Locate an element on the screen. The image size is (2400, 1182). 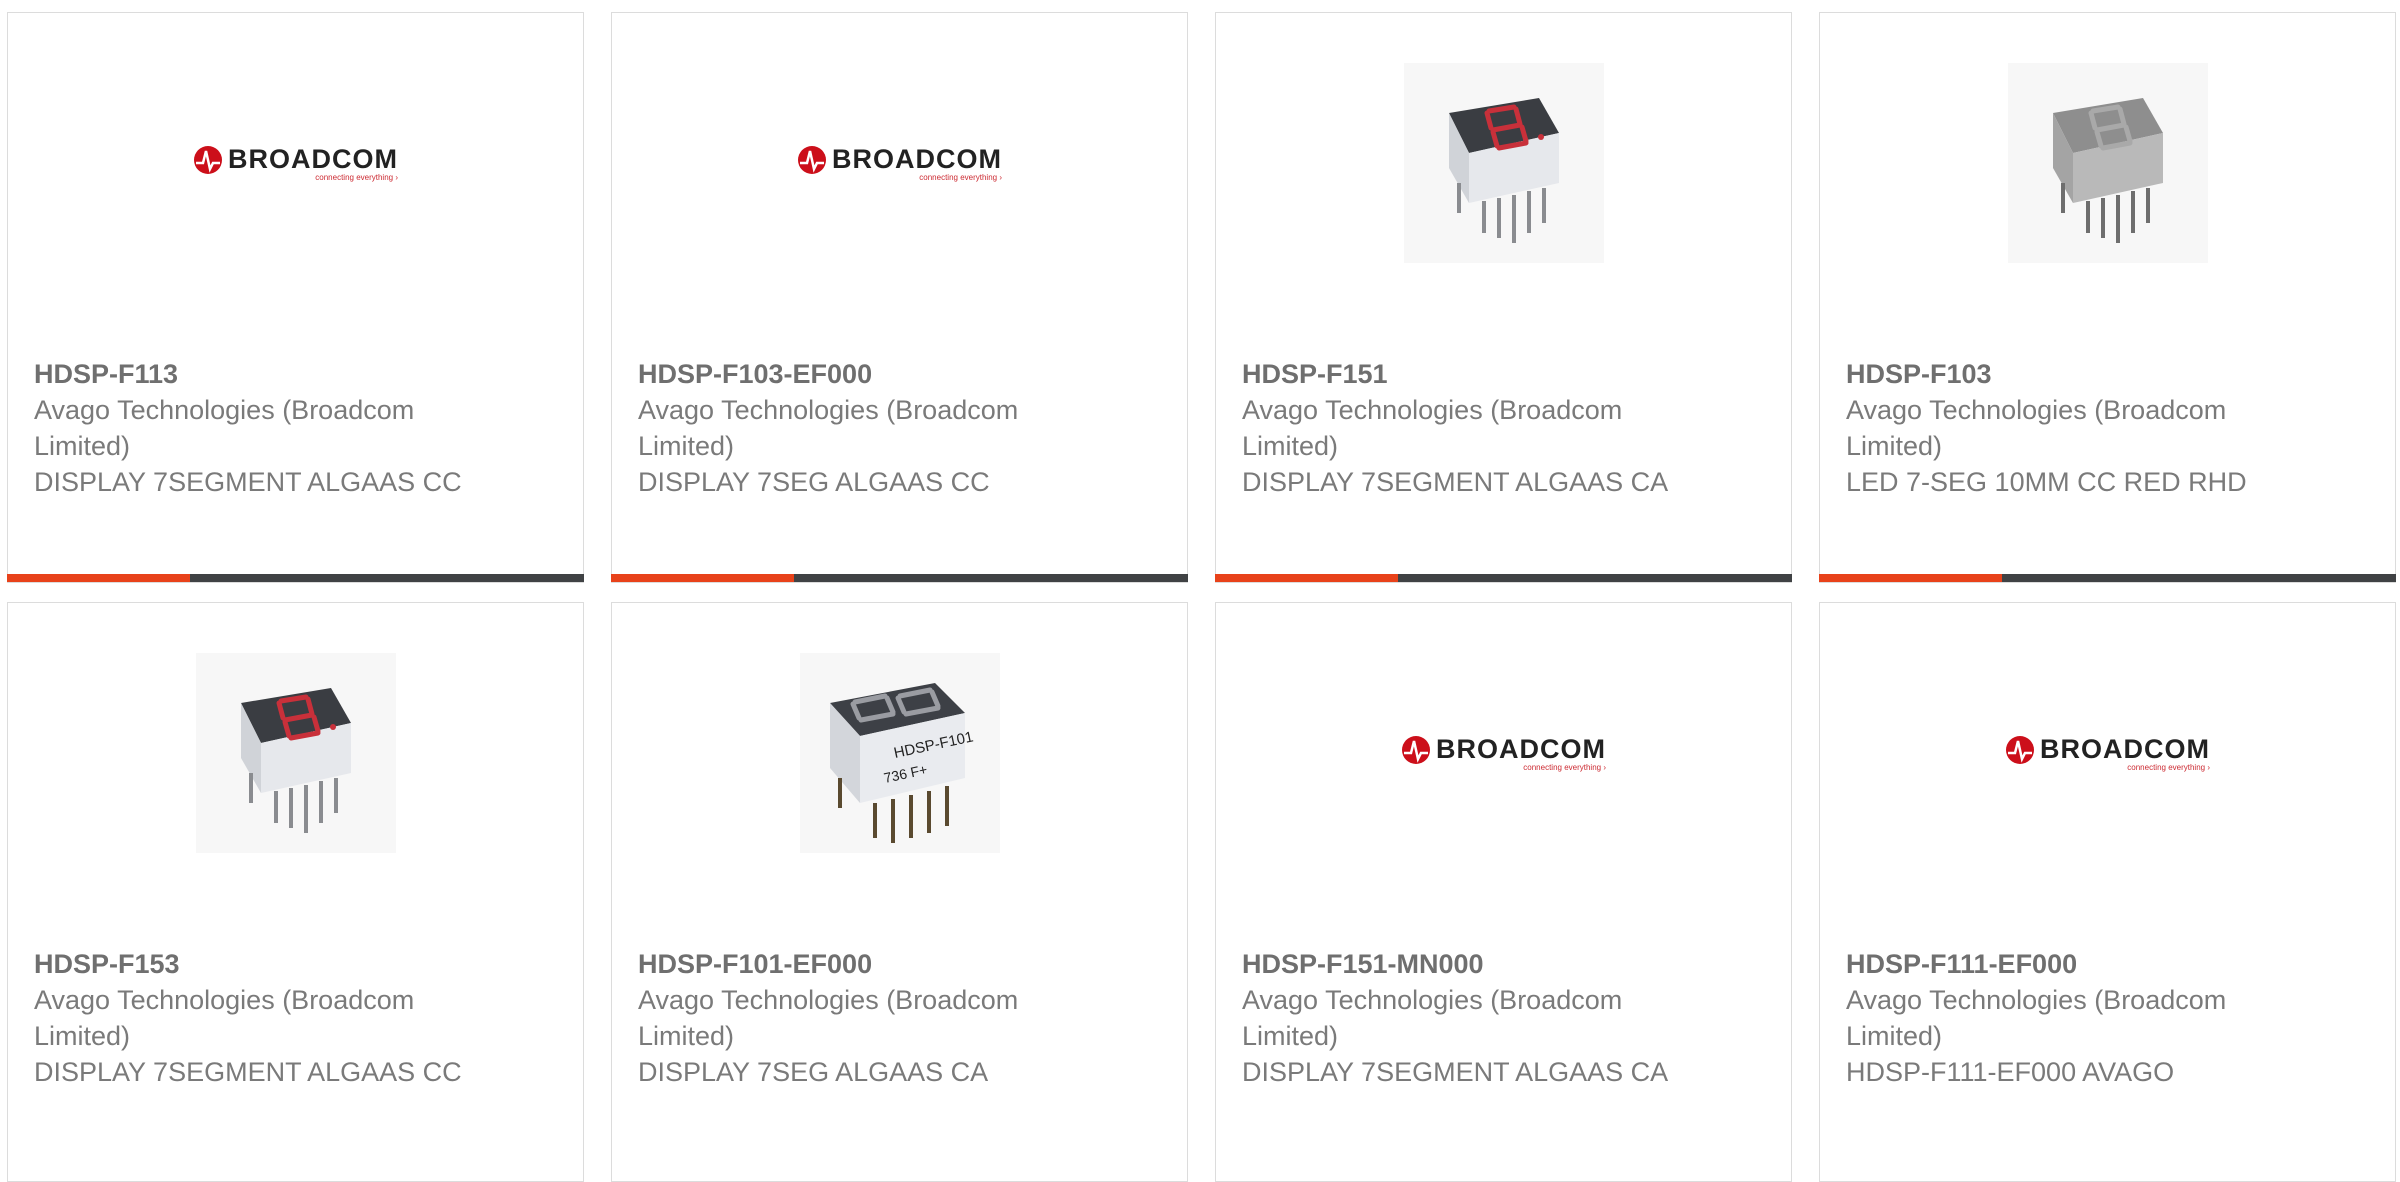
product-image: HDSP-F101 736 F+ is located at coordinates (899, 753).